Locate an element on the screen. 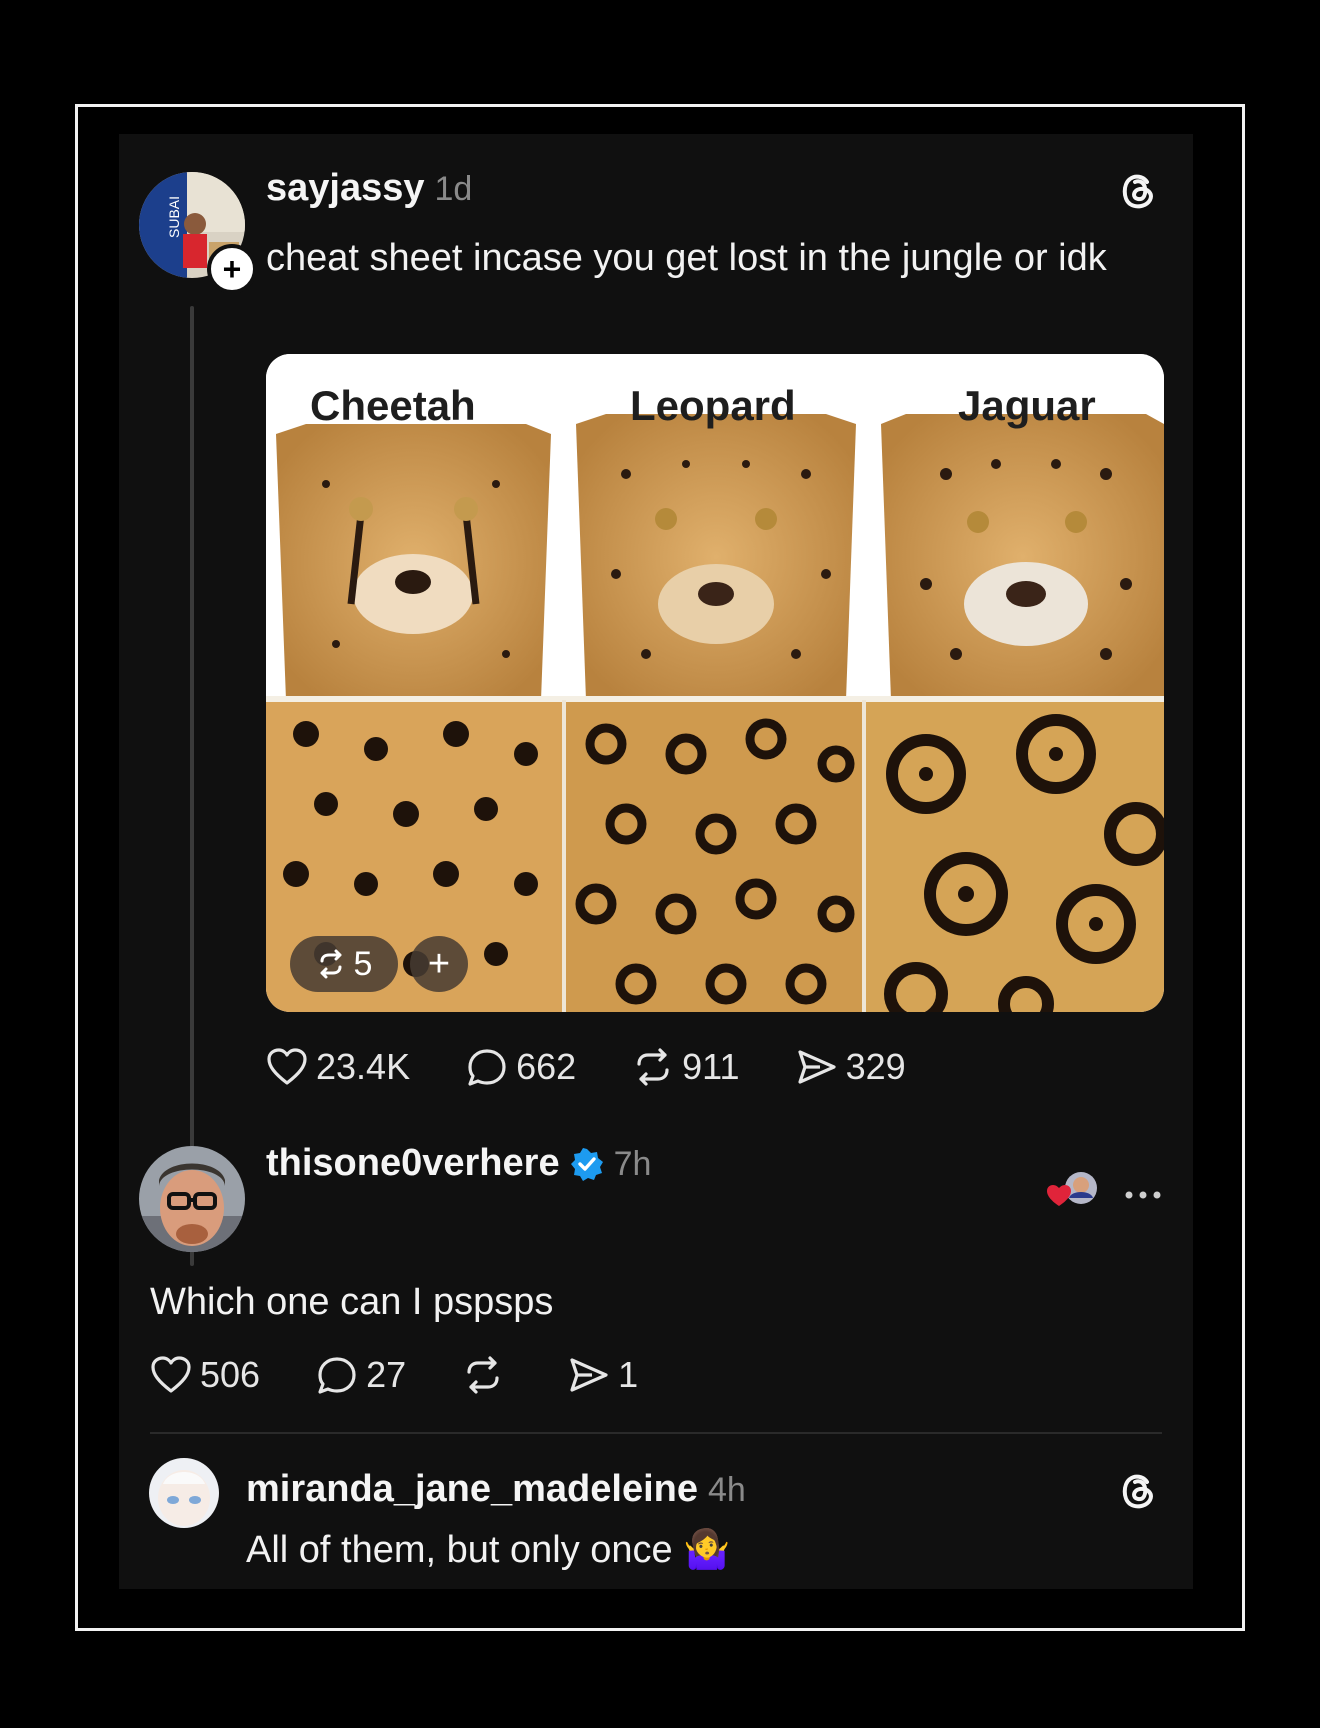 The image size is (1320, 1728). post-repost-button: 911 is located at coordinates (686, 1067).